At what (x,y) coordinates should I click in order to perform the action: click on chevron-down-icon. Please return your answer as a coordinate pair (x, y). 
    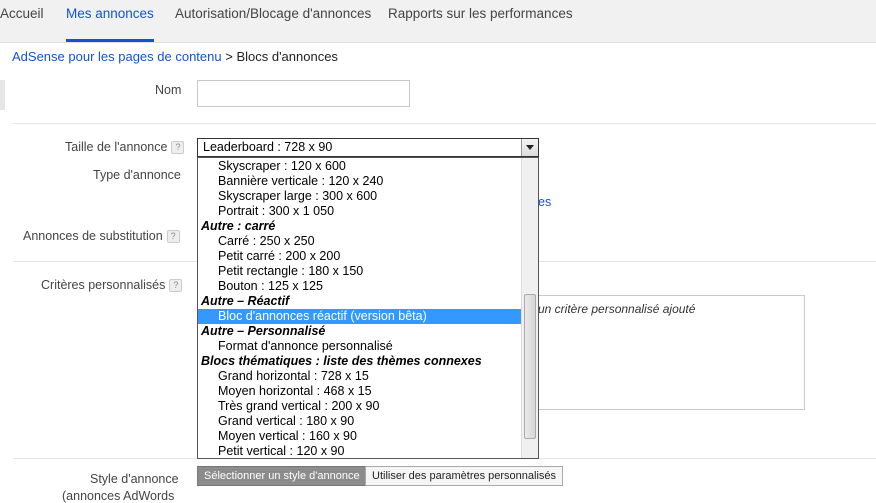
    Looking at the image, I should click on (530, 147).